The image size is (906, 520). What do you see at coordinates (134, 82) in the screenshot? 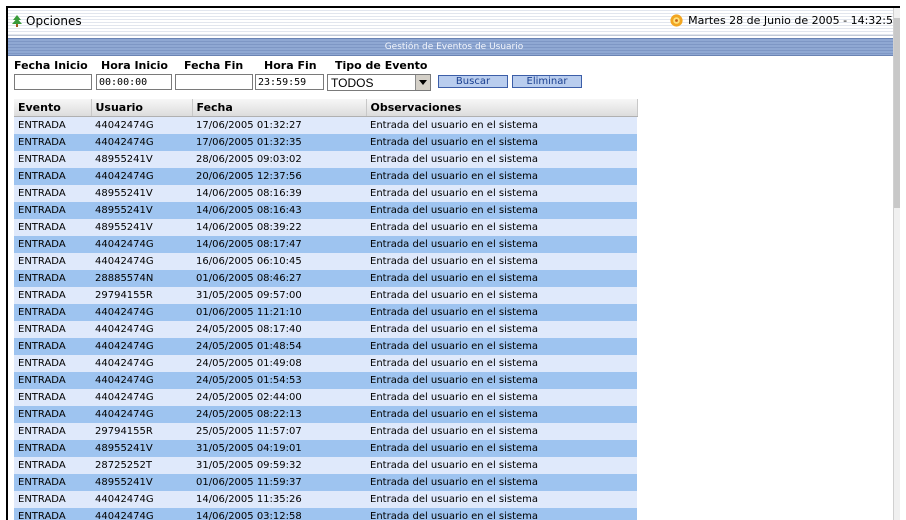
I see `hora-inicio-input` at bounding box center [134, 82].